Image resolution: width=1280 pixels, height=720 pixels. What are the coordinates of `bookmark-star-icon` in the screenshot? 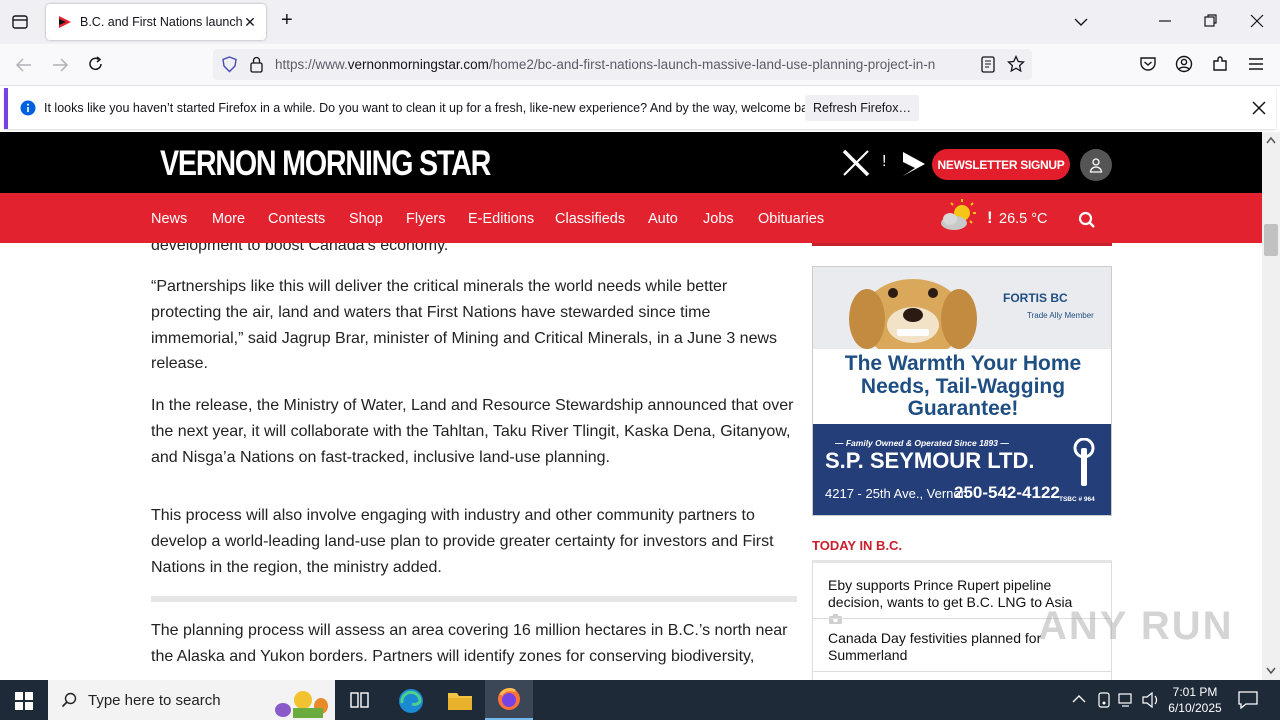 It's located at (1016, 64).